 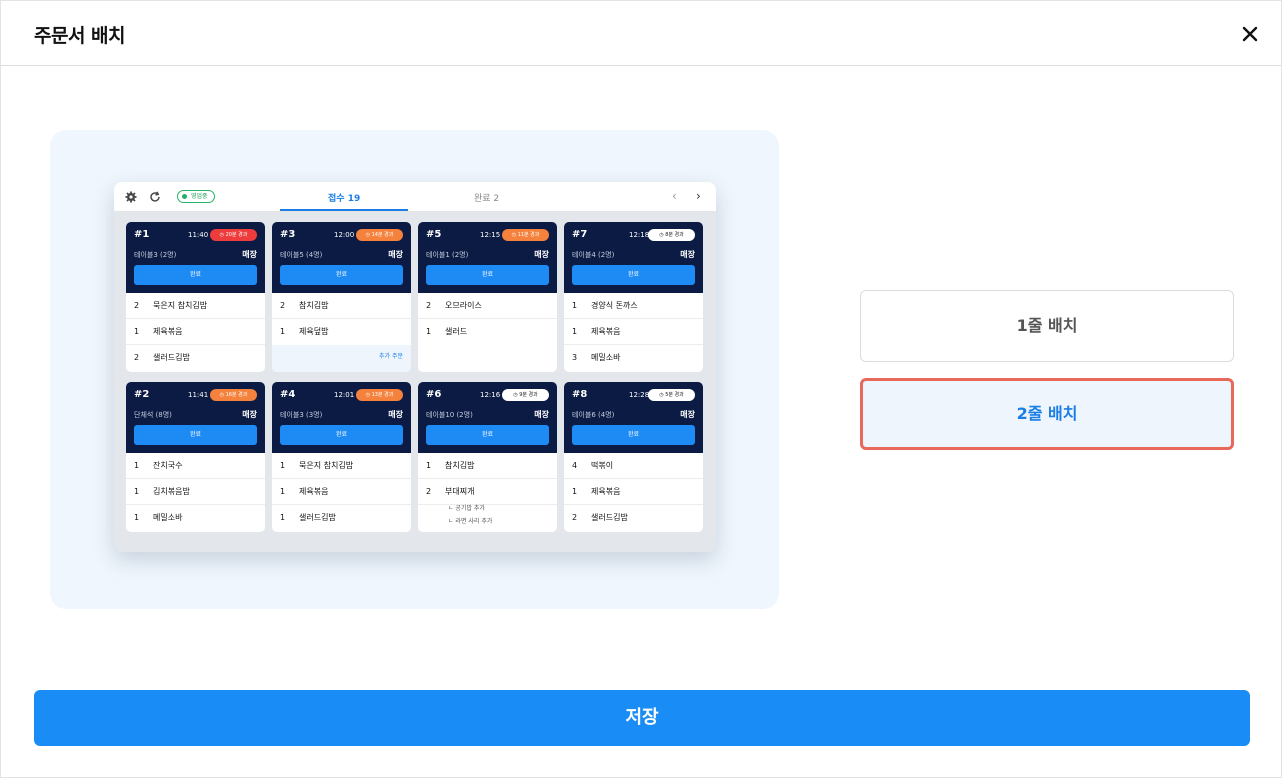 I want to click on item-name: 김치볶음밥, so click(x=171, y=491).